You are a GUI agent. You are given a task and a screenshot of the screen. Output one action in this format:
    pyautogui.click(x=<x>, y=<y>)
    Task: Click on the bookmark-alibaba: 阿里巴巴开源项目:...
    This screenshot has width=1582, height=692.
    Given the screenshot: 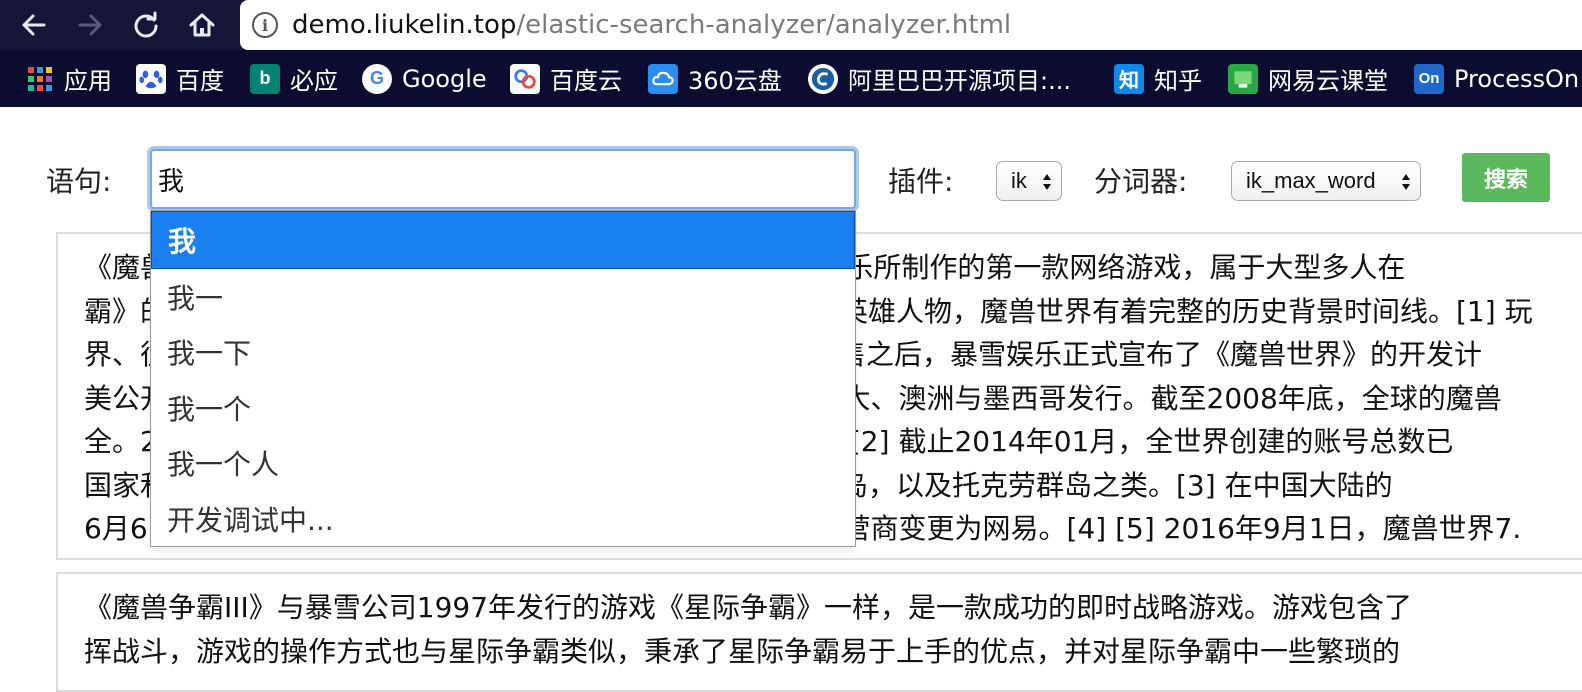 What is the action you would take?
    pyautogui.click(x=939, y=78)
    